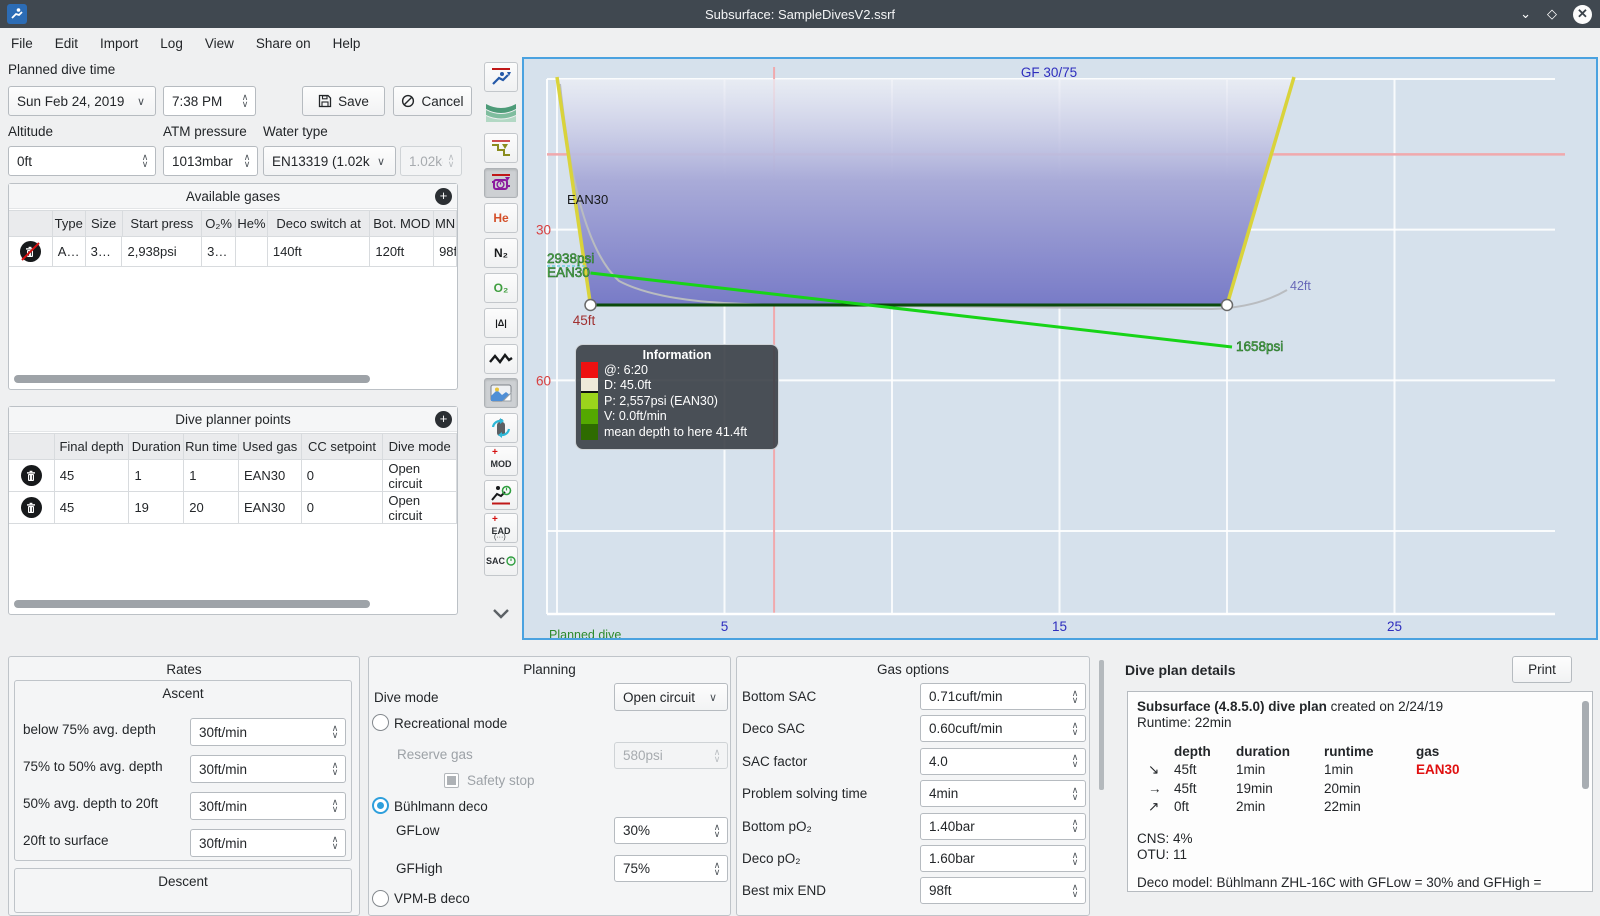 The height and width of the screenshot is (916, 1600). Describe the element at coordinates (1542, 669) in the screenshot. I see `print-button: Print` at that location.